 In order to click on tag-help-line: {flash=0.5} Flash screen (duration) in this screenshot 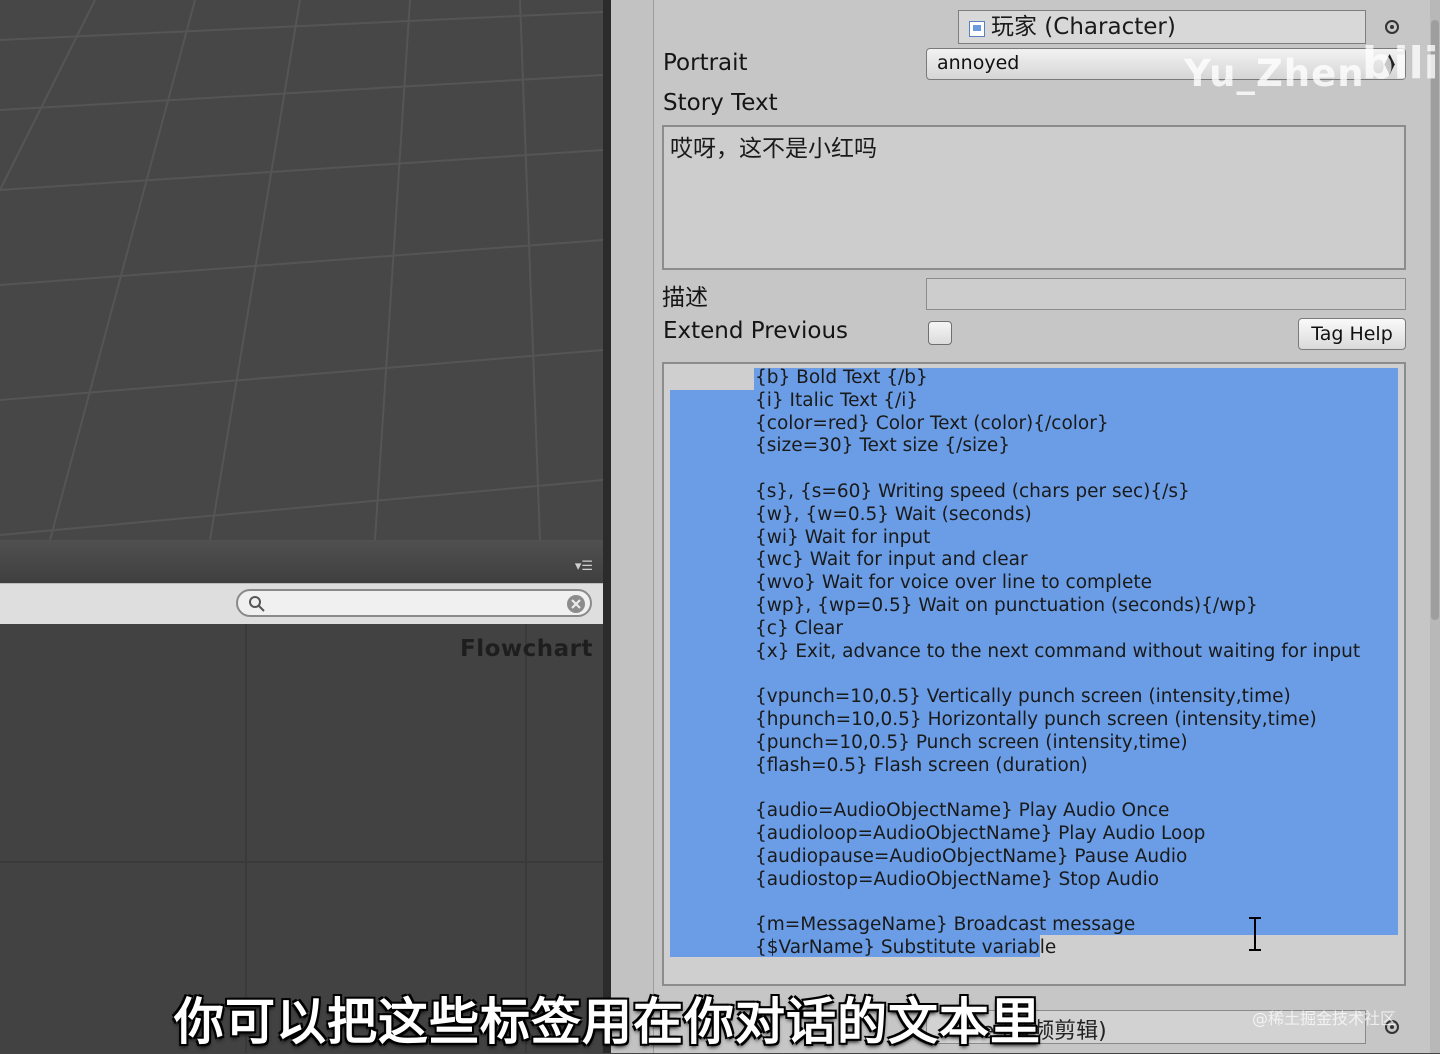, I will do `click(921, 765)`.